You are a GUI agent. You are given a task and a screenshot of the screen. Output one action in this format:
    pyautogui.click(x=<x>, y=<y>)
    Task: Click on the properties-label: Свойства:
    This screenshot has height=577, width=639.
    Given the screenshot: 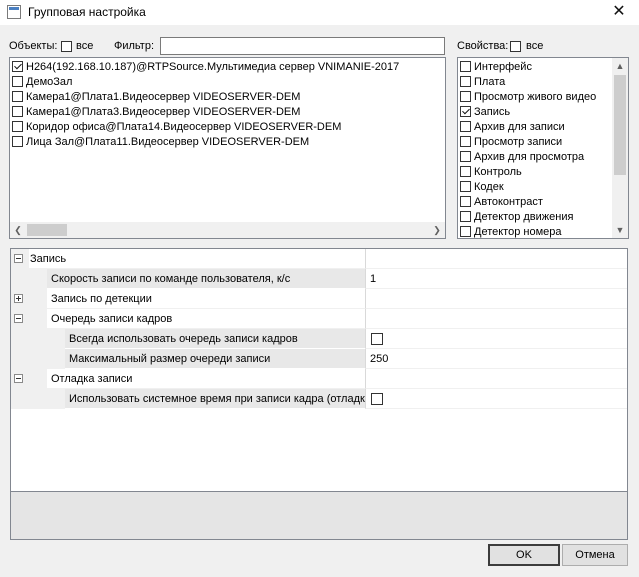 What is the action you would take?
    pyautogui.click(x=483, y=46)
    